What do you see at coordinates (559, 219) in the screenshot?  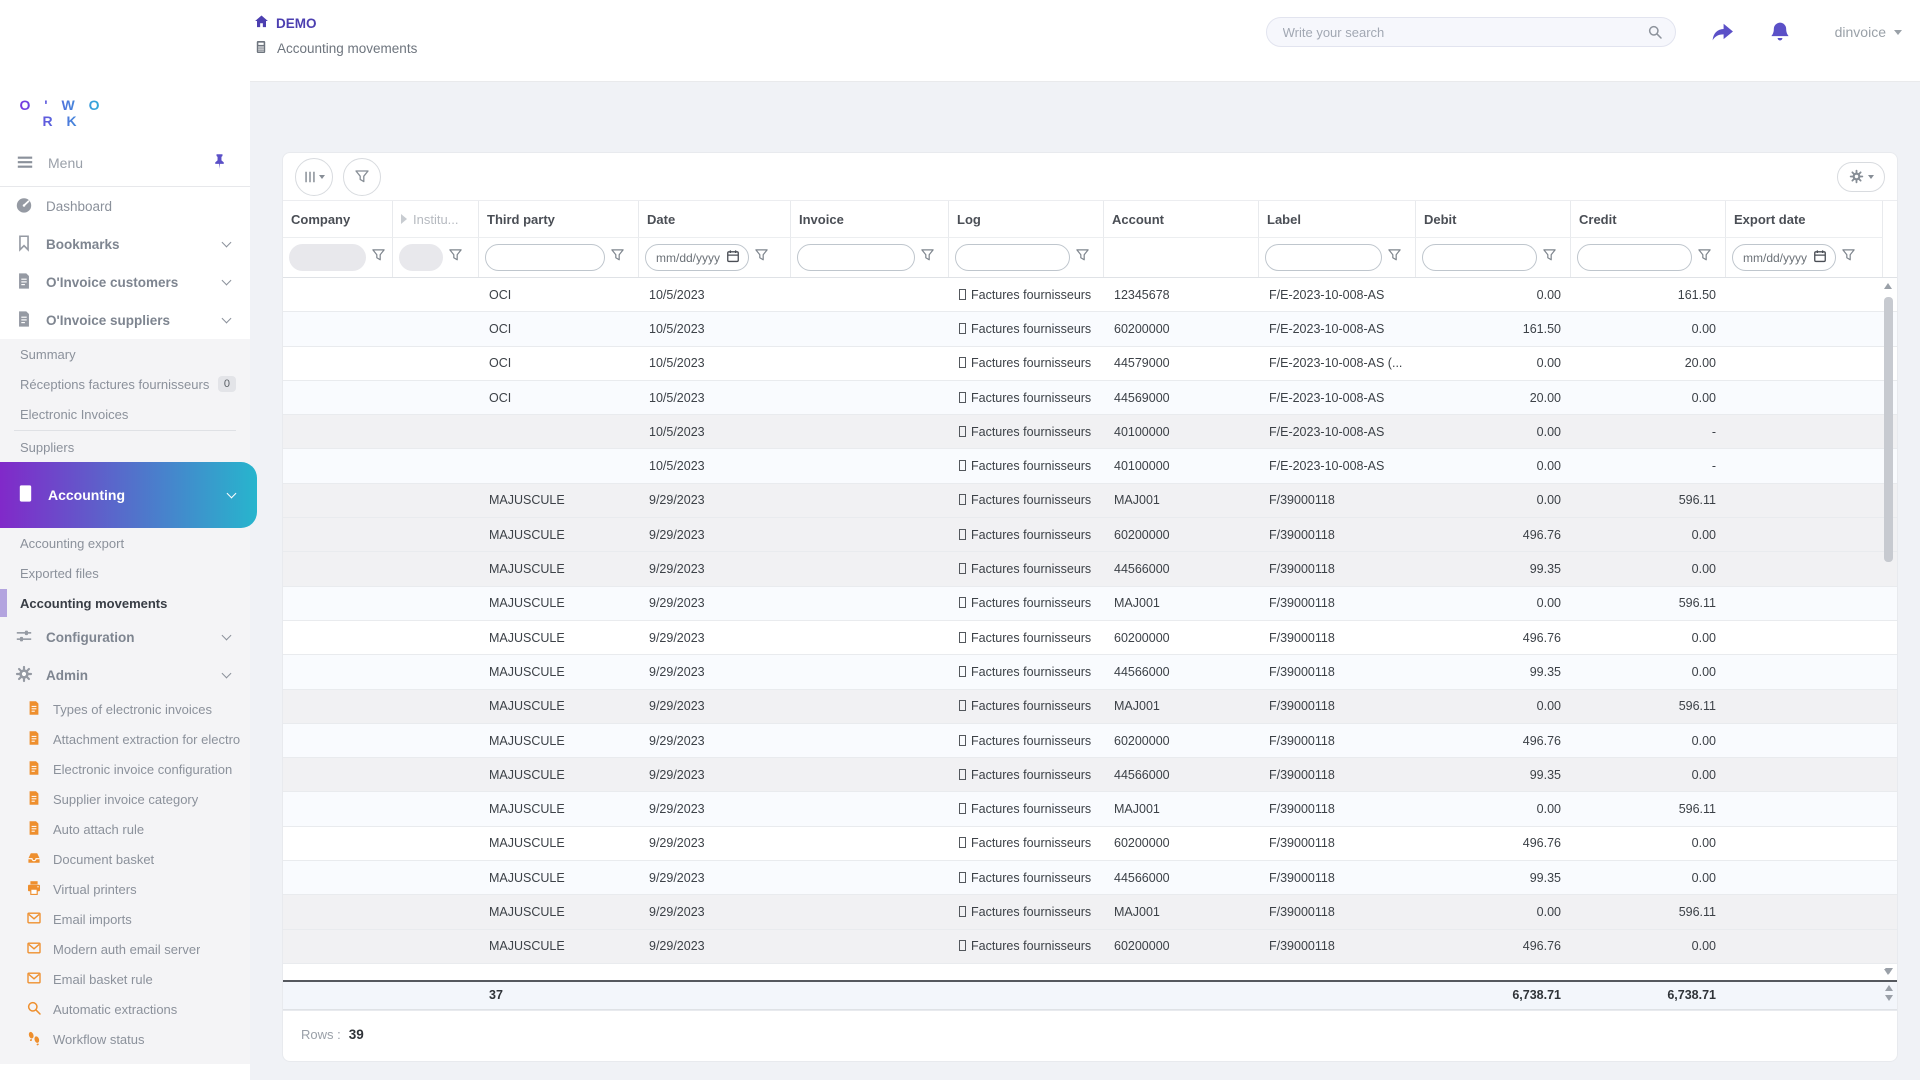 I see `column-header-third_party: Third party` at bounding box center [559, 219].